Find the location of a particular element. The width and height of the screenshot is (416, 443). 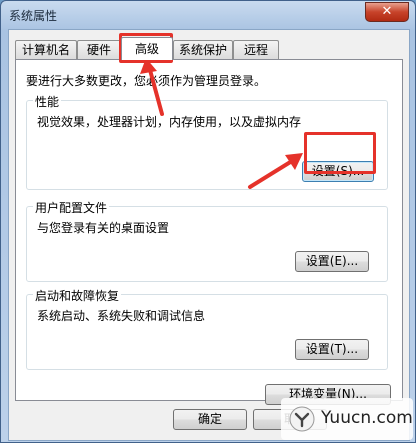

watermark-logo-icon is located at coordinates (302, 419).